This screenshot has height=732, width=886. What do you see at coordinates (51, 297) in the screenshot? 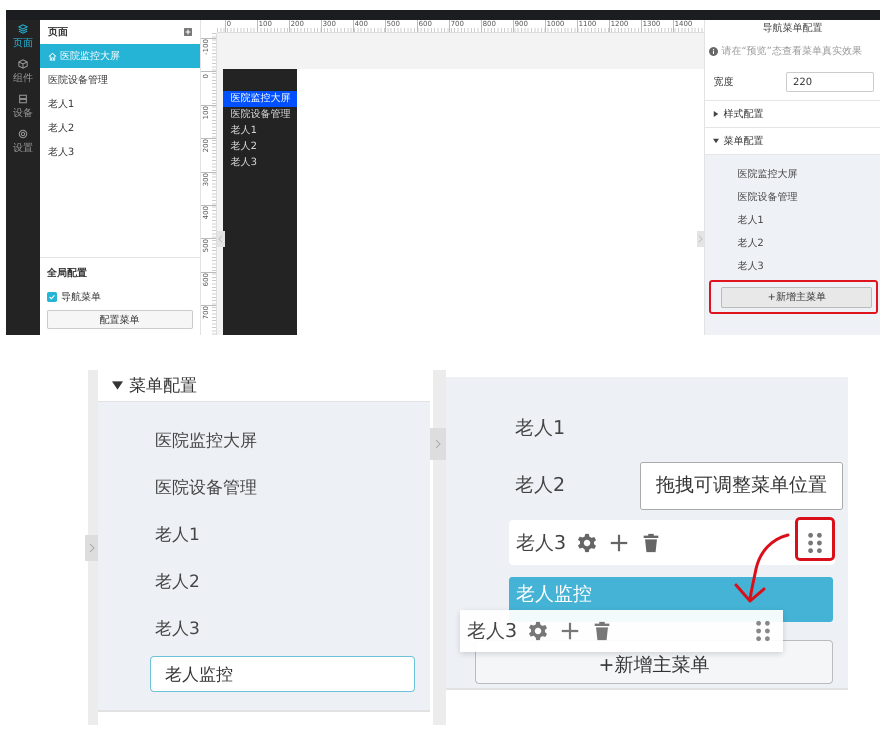
I see `checkbox` at bounding box center [51, 297].